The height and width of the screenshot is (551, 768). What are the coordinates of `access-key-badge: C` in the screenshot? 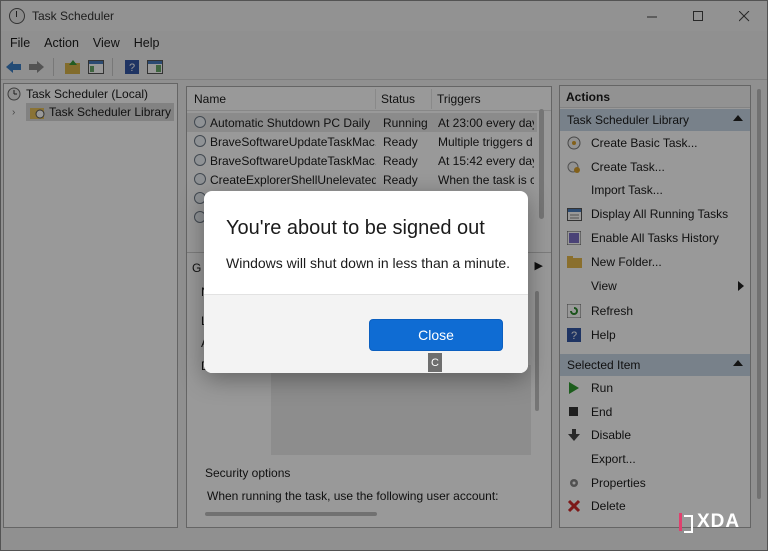 It's located at (435, 362).